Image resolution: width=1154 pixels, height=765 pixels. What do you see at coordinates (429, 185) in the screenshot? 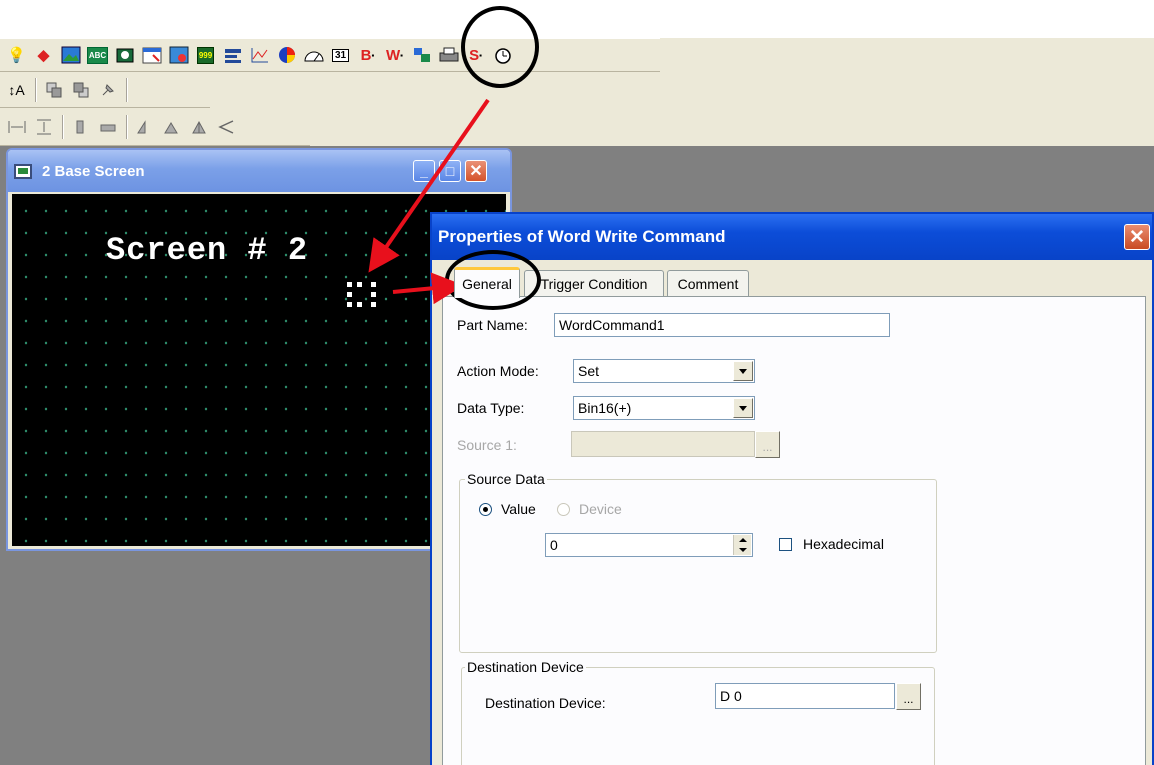
I see `arrow-toolbar-to-part` at bounding box center [429, 185].